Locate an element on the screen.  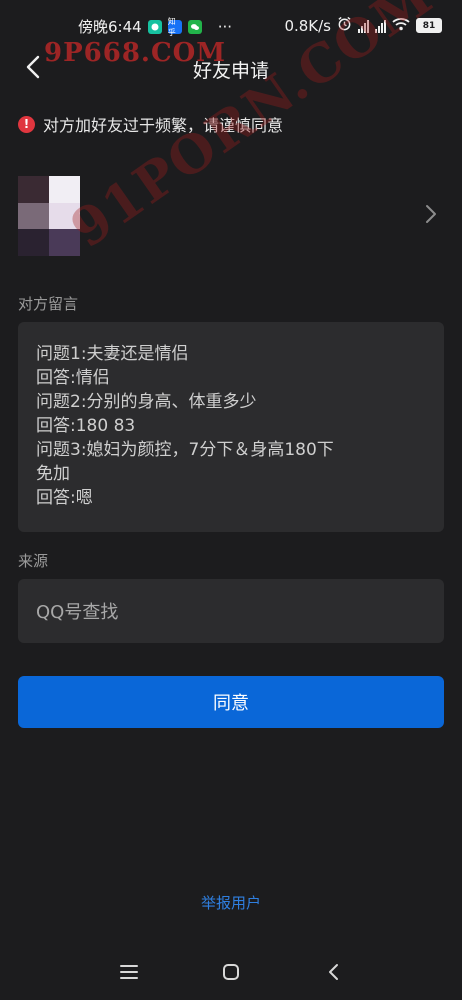
home-button is located at coordinates (231, 972).